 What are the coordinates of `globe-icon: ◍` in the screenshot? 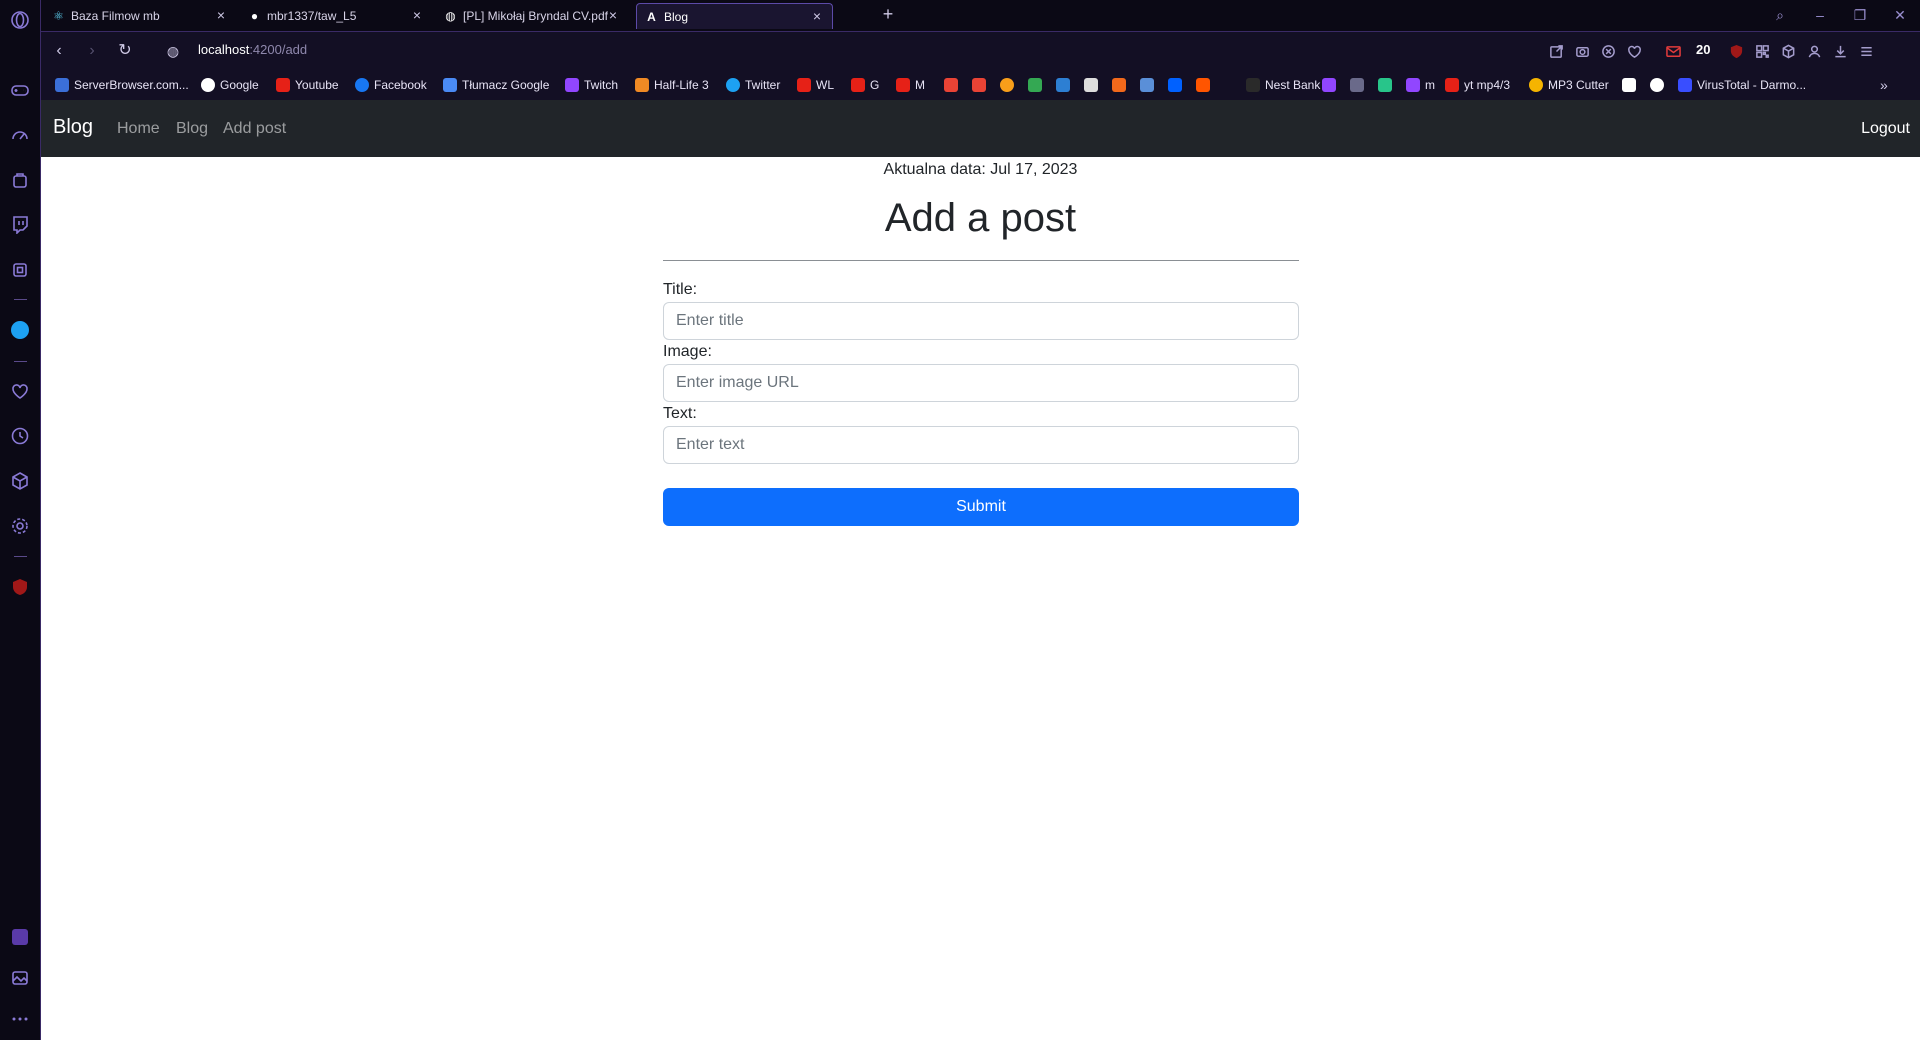 It's located at (450, 16).